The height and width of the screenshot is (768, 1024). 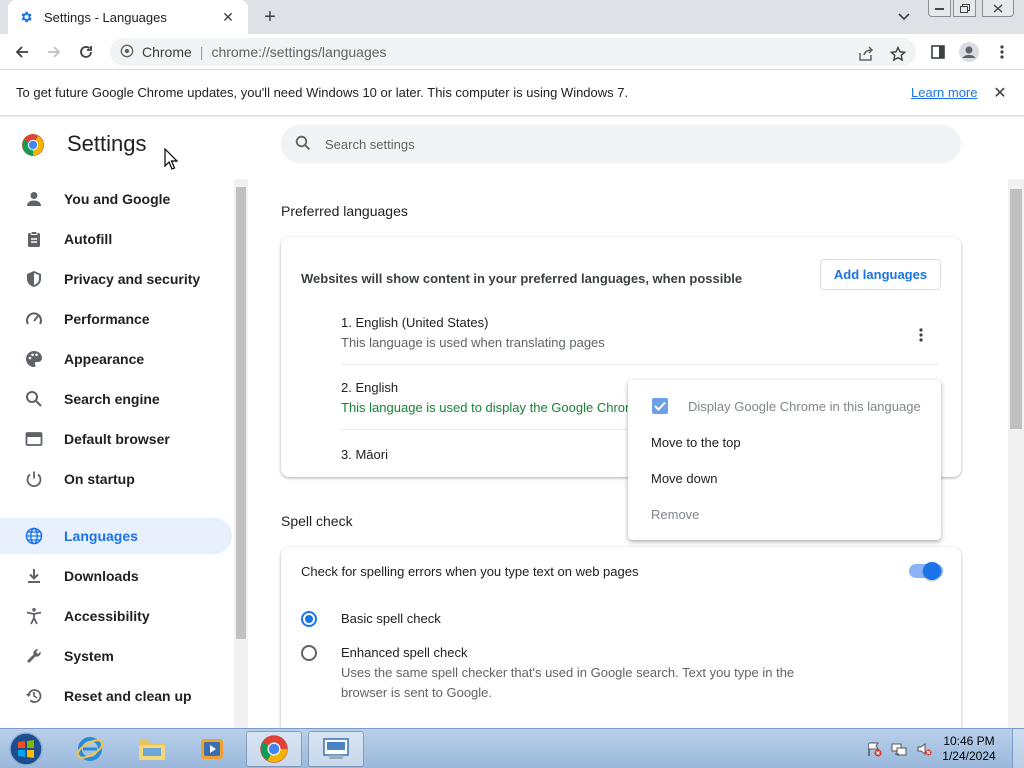 What do you see at coordinates (116, 479) in the screenshot?
I see `sidebar-item-on-startup: On startup` at bounding box center [116, 479].